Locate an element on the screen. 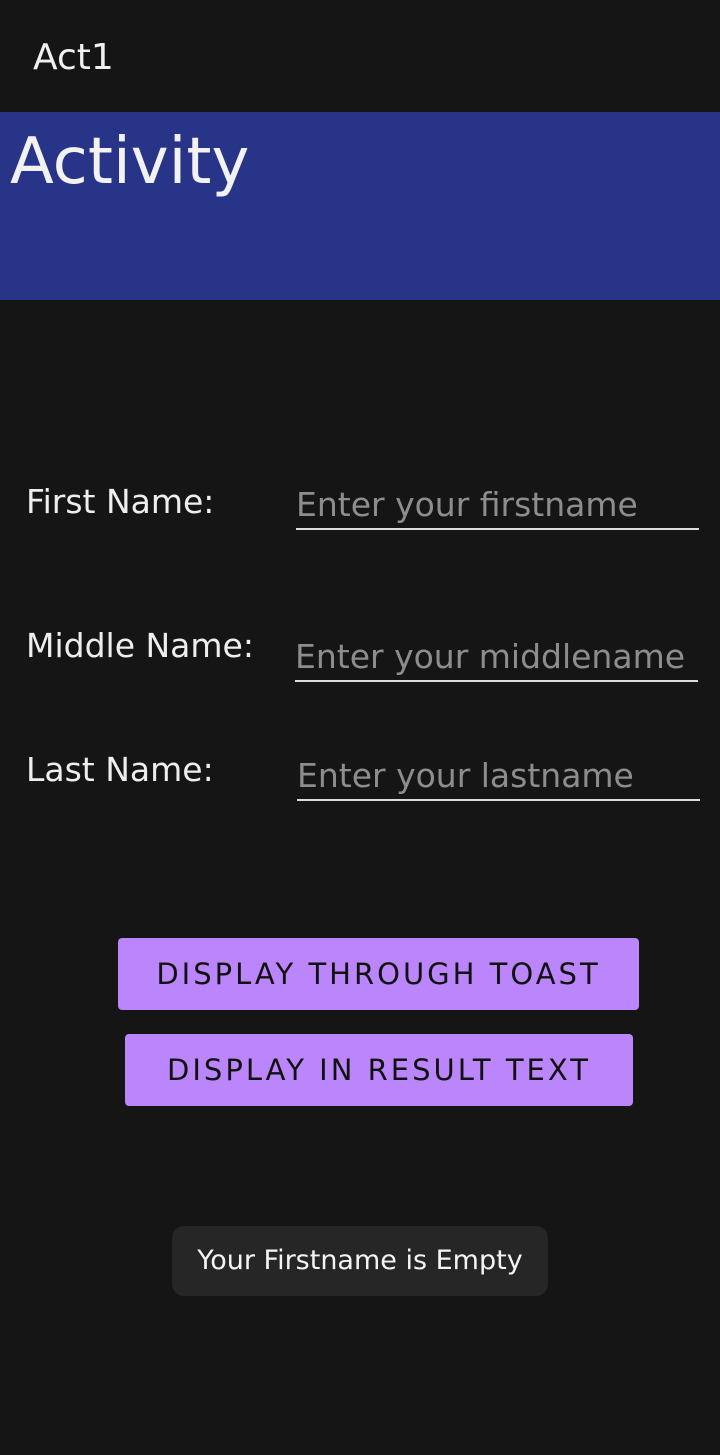  banner-title: Activity is located at coordinates (130, 162).